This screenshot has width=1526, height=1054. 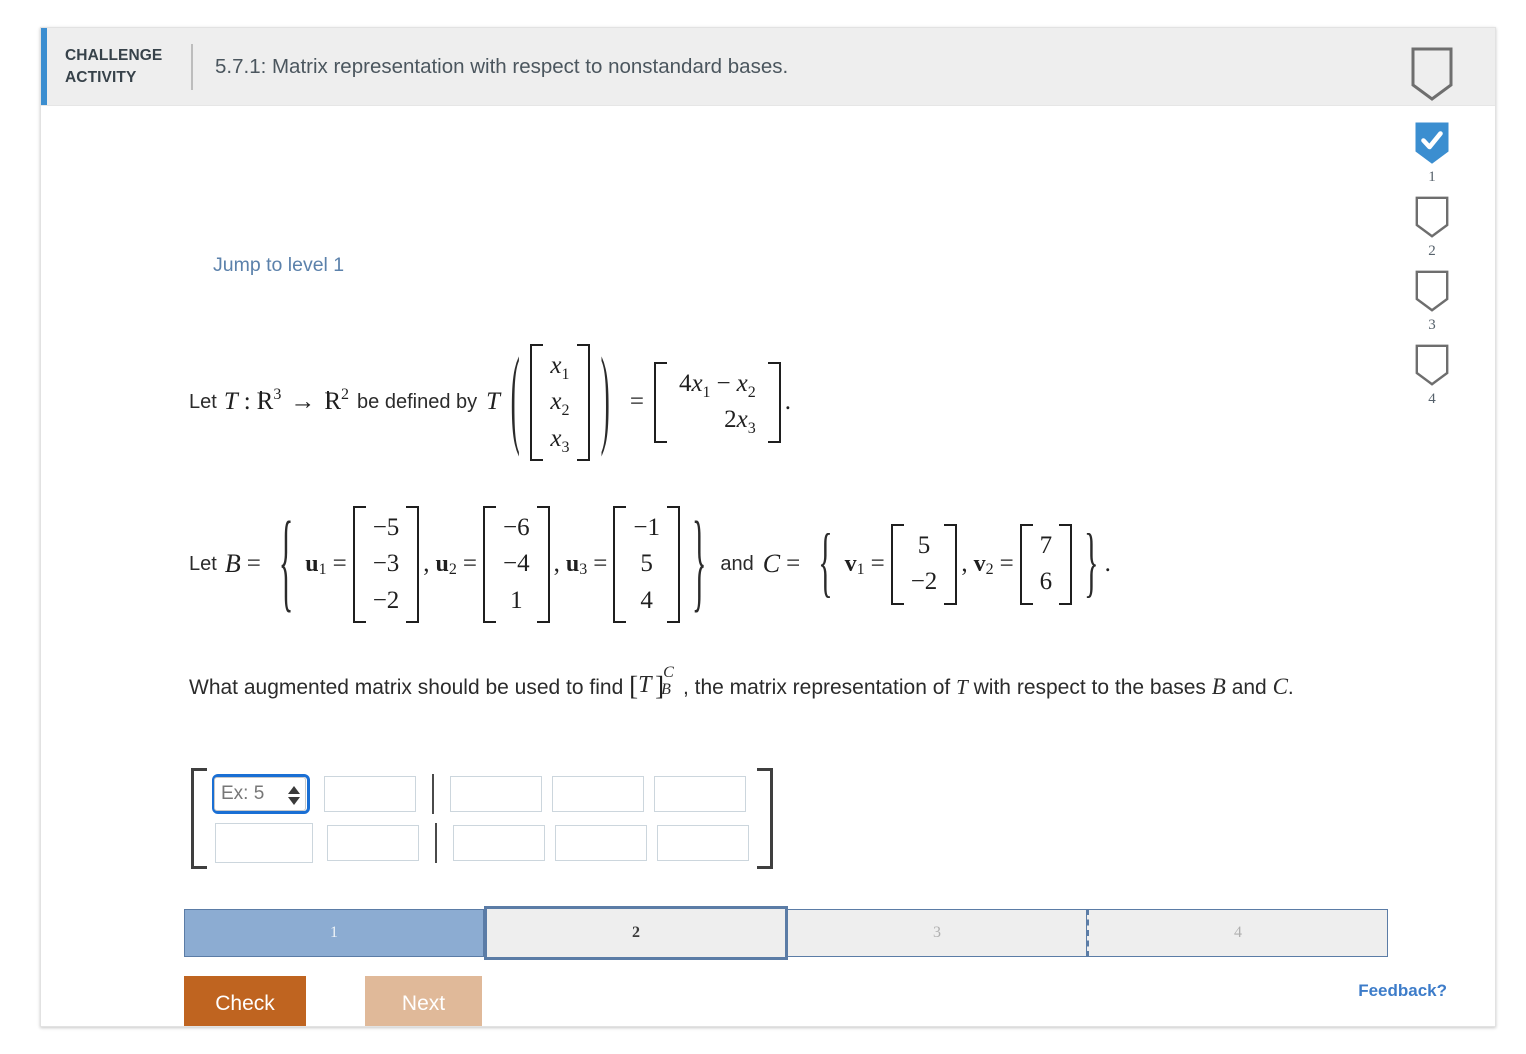 What do you see at coordinates (516, 527) in the screenshot?
I see `vector-cell: −6` at bounding box center [516, 527].